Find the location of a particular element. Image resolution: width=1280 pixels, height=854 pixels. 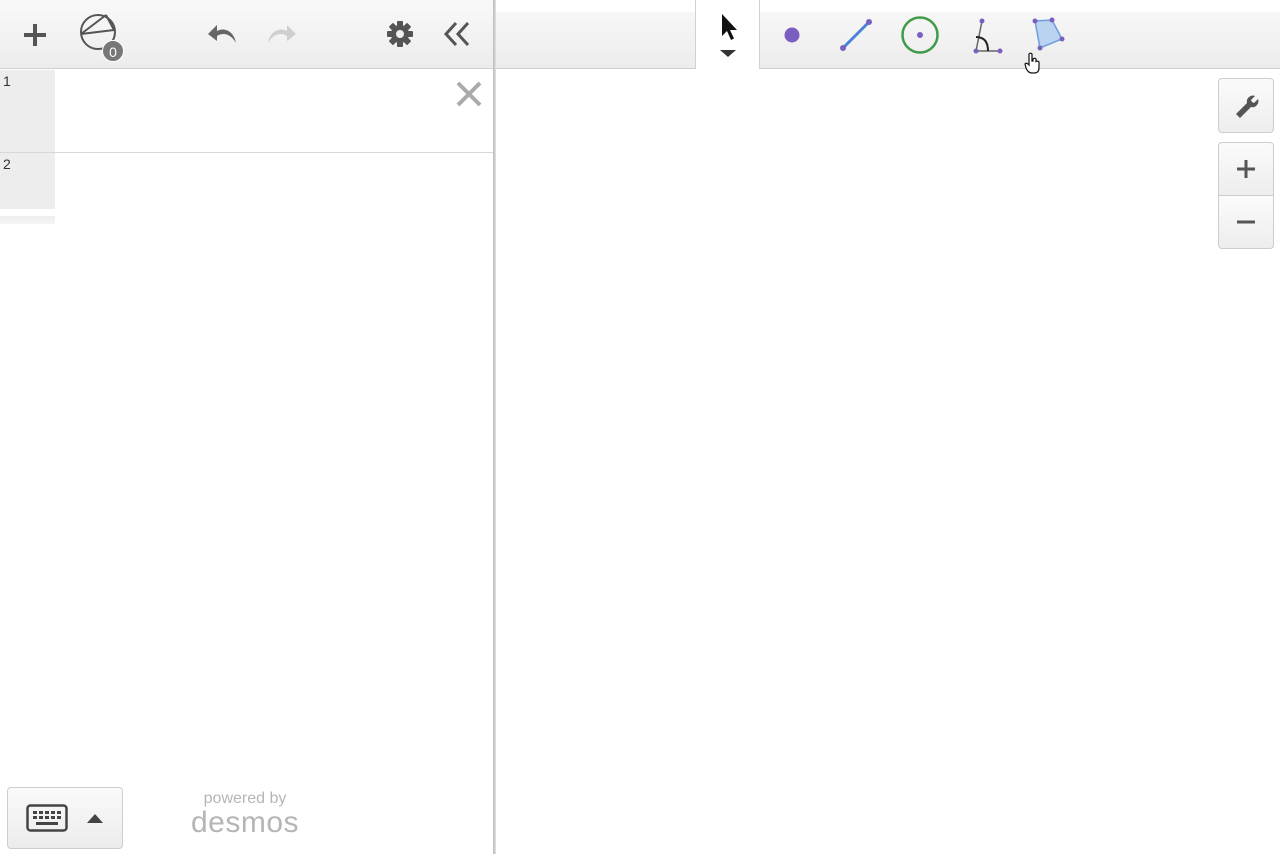

expression-row: 2 is located at coordinates (246, 185).